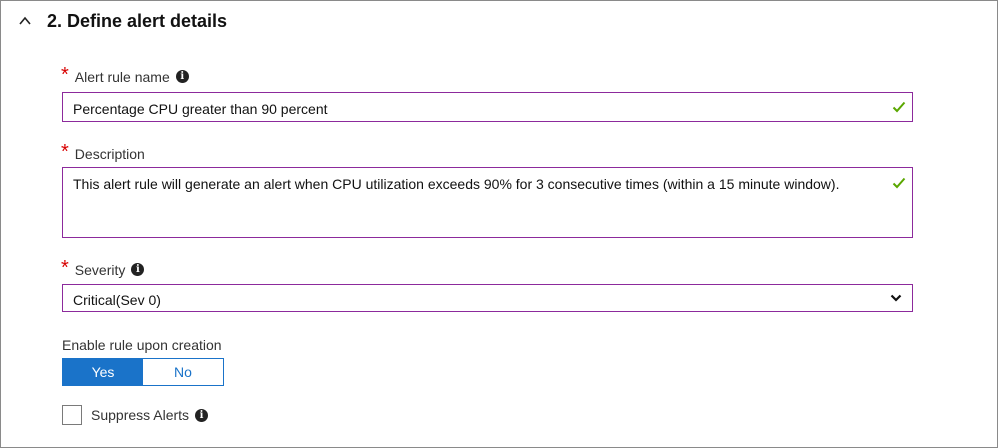 This screenshot has height=448, width=998. I want to click on alert-rule-name-input: Percentage CPU greater than 90 percent, so click(487, 107).